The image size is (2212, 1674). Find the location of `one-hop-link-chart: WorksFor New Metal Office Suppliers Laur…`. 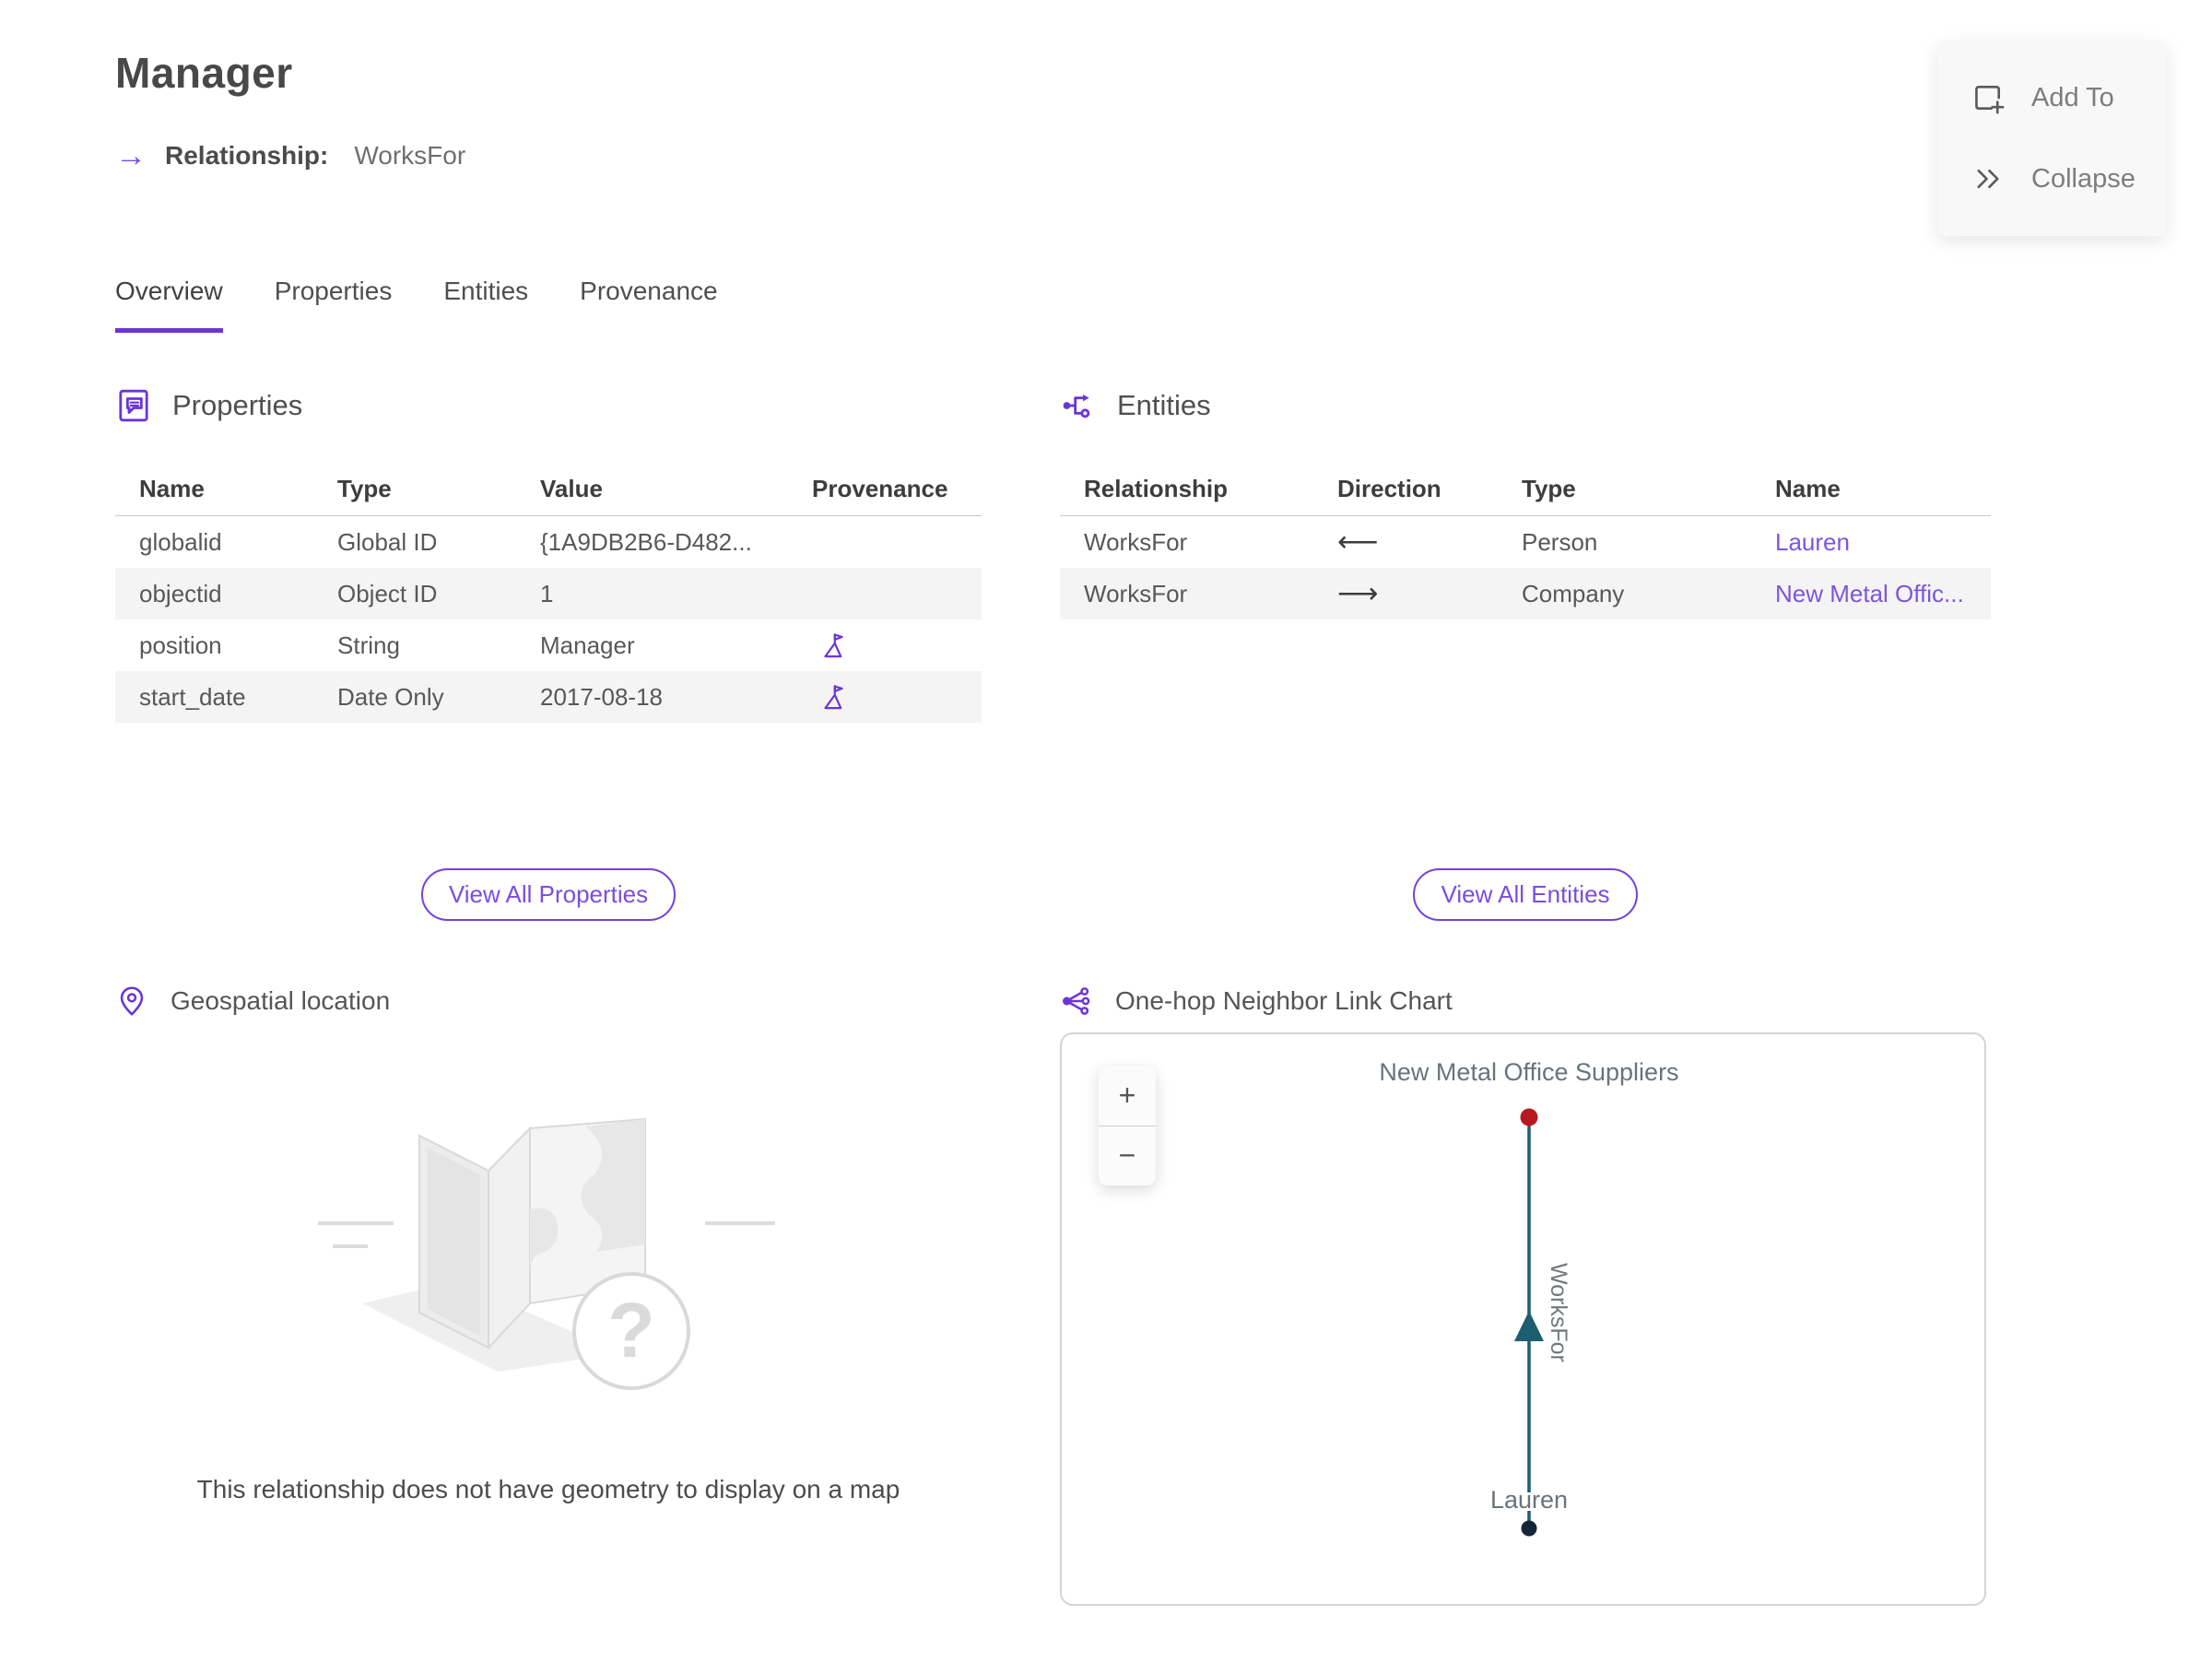

one-hop-link-chart: WorksFor New Metal Office Suppliers Laur… is located at coordinates (1523, 1319).